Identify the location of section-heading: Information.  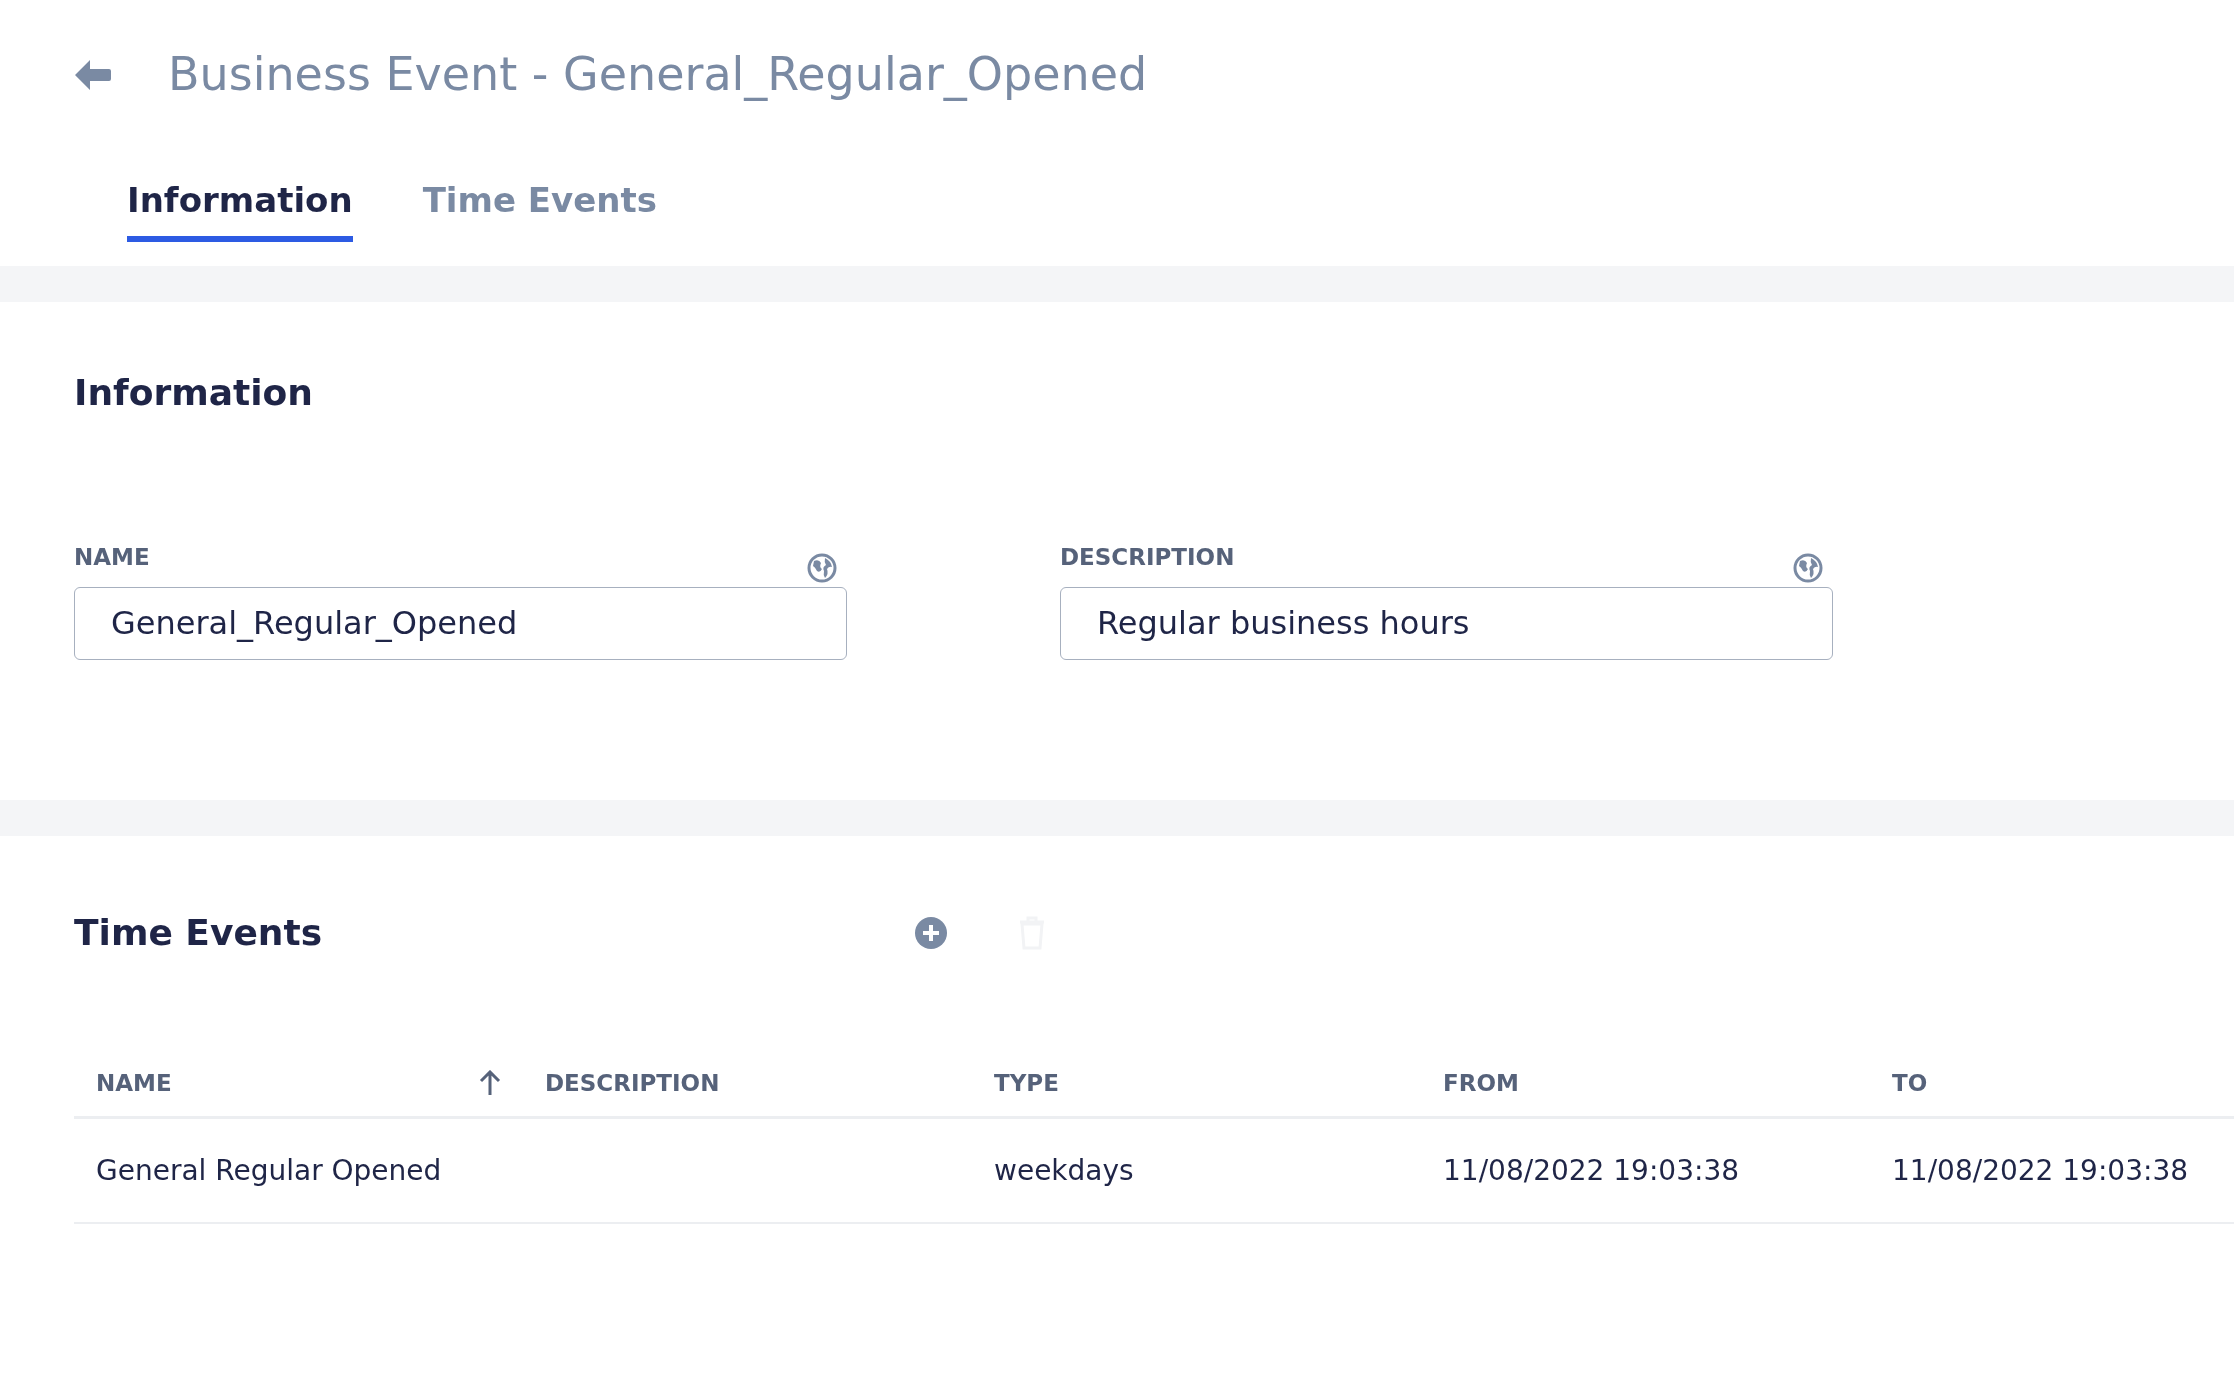
(194, 393).